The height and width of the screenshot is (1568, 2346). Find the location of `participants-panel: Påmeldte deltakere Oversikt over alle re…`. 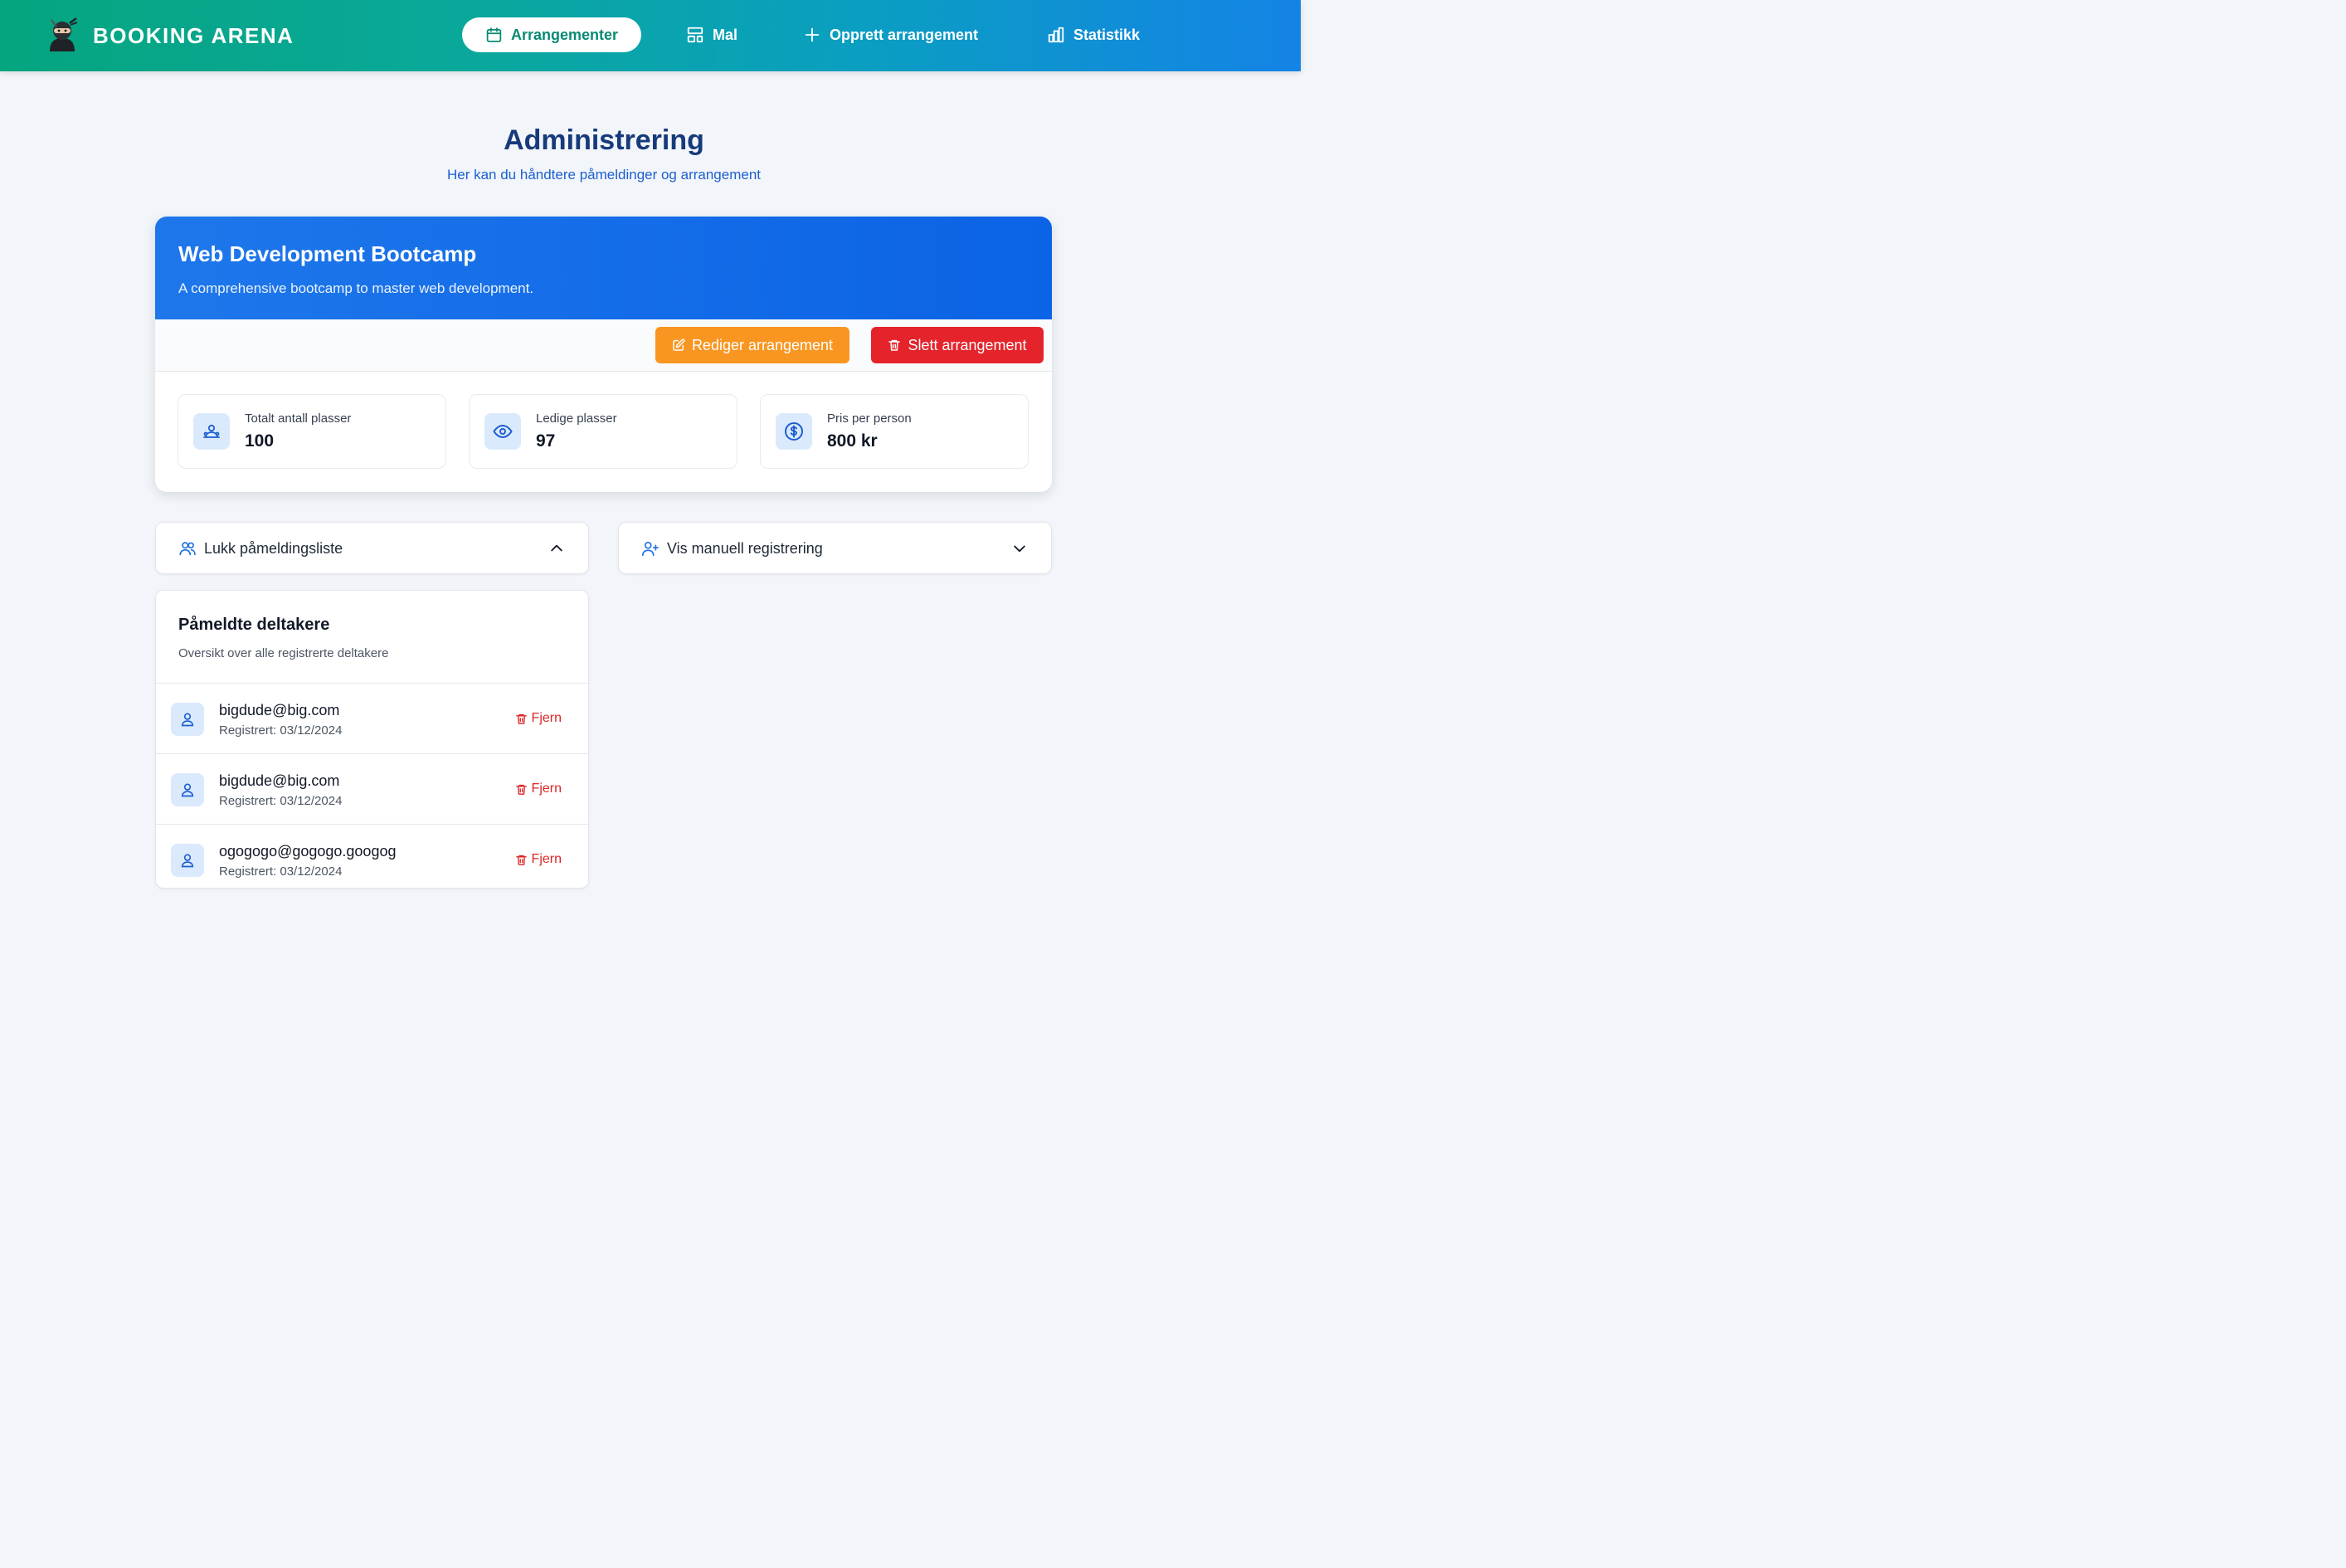

participants-panel: Påmeldte deltakere Oversikt over alle re… is located at coordinates (372, 739).